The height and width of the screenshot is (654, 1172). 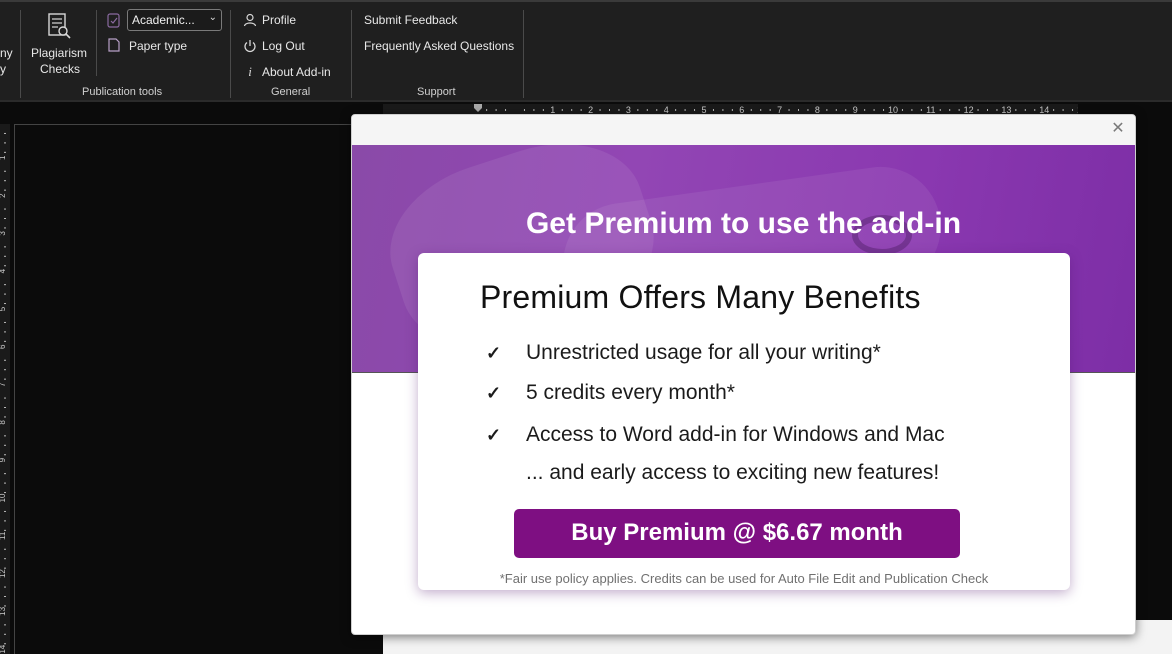 What do you see at coordinates (703, 352) in the screenshot?
I see `benefit-item: Unrestricted usage for all your writing*` at bounding box center [703, 352].